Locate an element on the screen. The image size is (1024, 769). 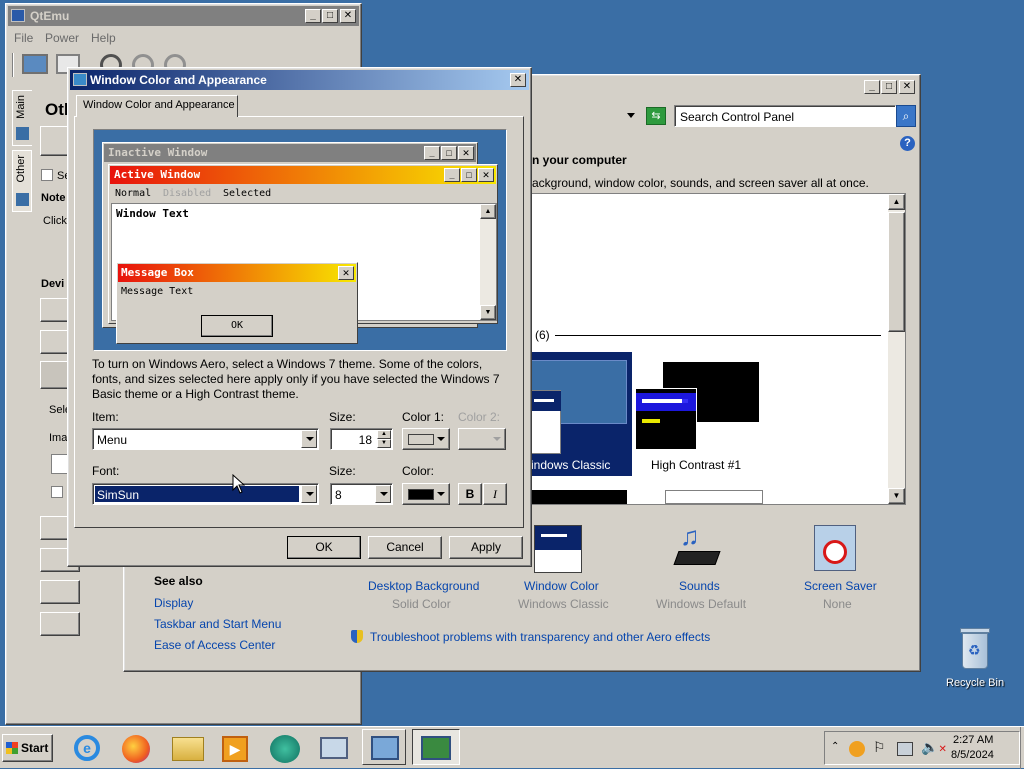
keyboard-glyph is located at coordinates (697, 558).